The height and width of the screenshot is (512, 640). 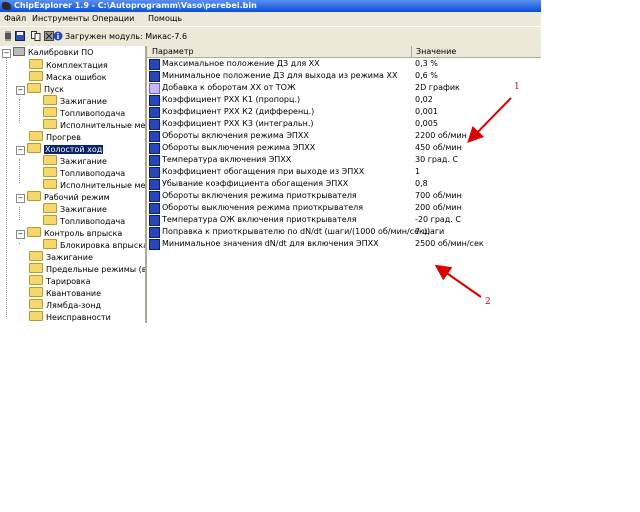 I want to click on annotation-number-1: 1, so click(x=517, y=87).